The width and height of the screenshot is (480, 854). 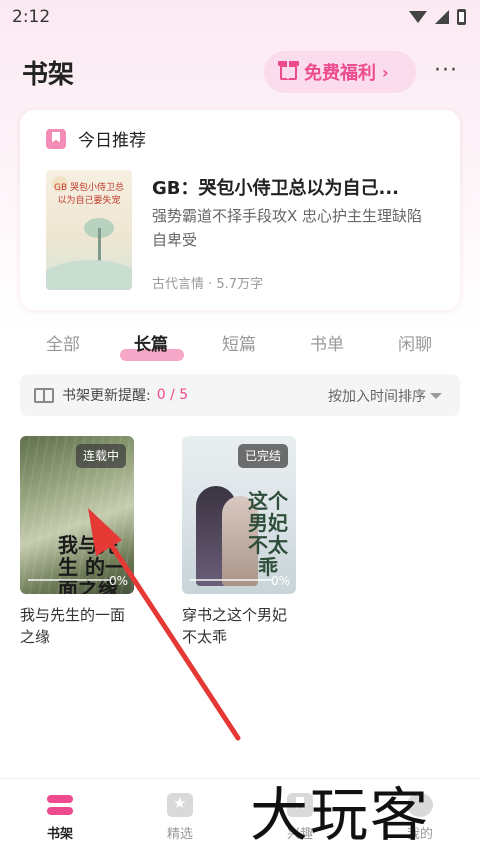 I want to click on annotation-arrow, so click(x=164, y=624).